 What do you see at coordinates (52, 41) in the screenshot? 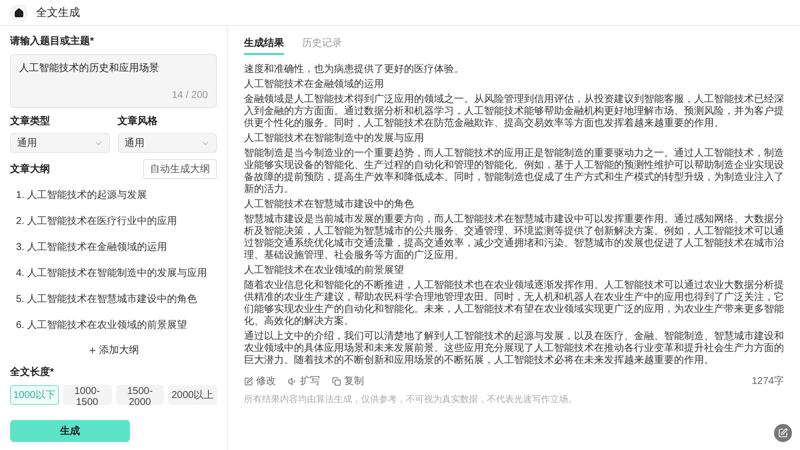
I see `field-label: 请输入题目或主题*` at bounding box center [52, 41].